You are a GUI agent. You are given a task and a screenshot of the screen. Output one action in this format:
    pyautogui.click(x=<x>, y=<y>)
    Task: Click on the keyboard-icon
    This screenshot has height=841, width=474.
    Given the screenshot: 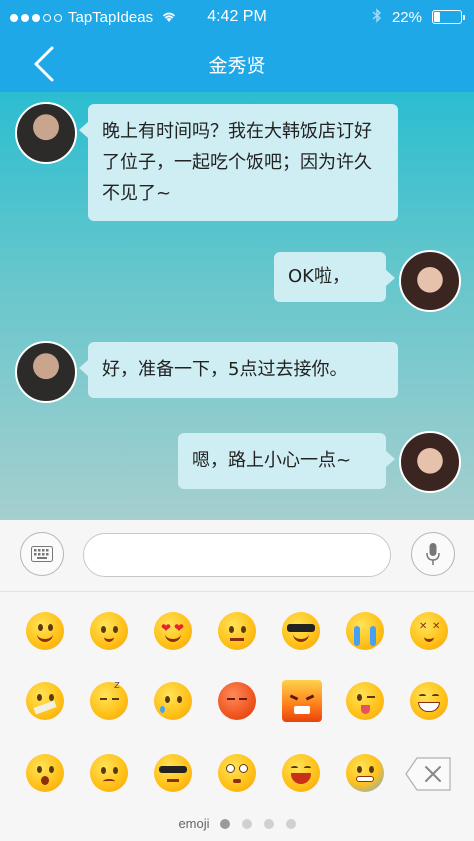 What is the action you would take?
    pyautogui.click(x=42, y=554)
    